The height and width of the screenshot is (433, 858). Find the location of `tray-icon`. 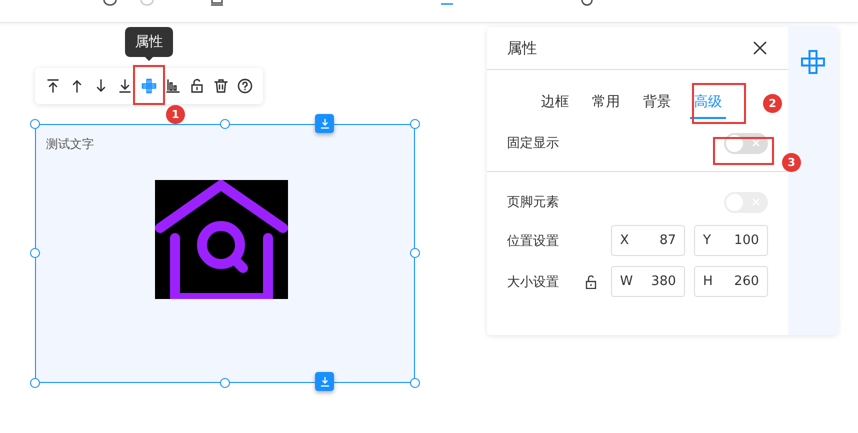

tray-icon is located at coordinates (217, 3).